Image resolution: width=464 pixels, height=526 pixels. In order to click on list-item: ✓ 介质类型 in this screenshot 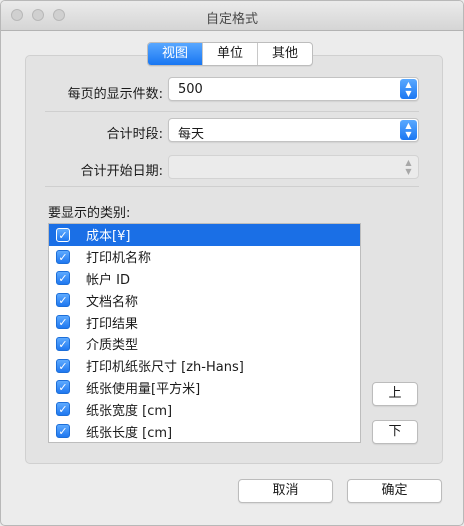, I will do `click(204, 344)`.